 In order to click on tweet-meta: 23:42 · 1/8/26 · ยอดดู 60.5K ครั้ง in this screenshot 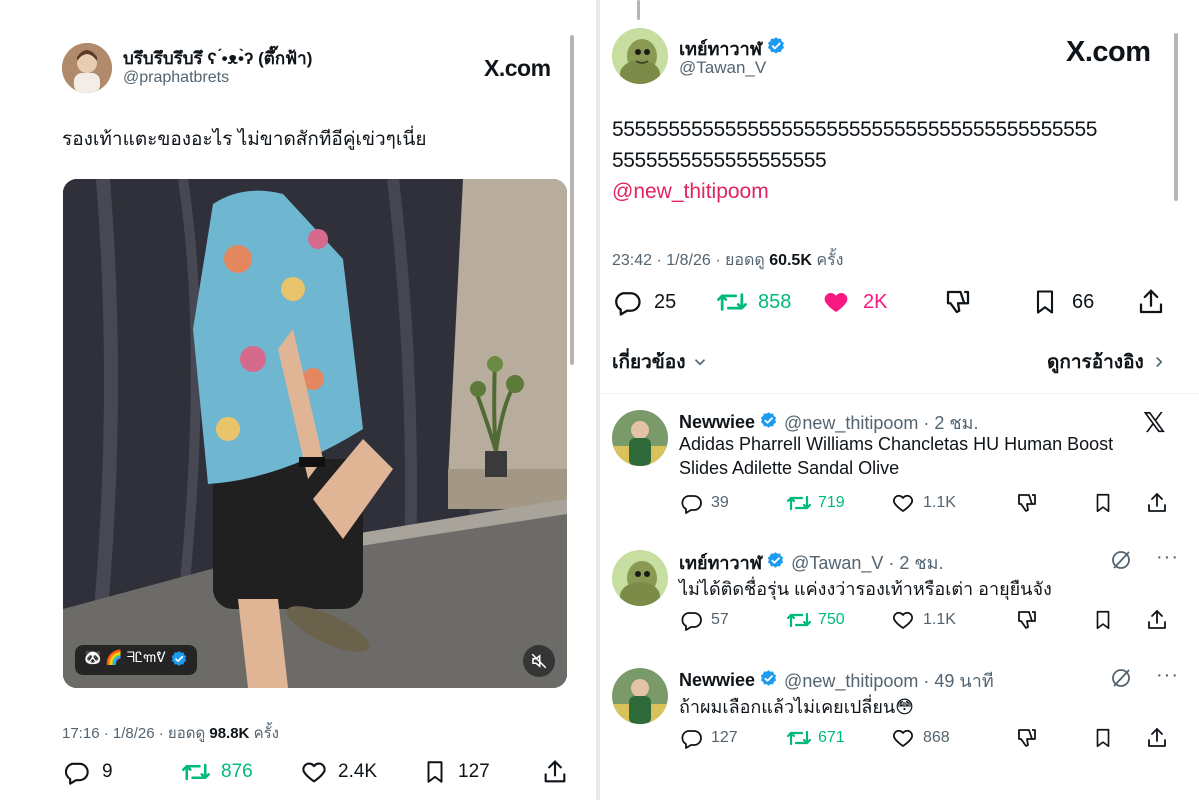, I will do `click(727, 260)`.